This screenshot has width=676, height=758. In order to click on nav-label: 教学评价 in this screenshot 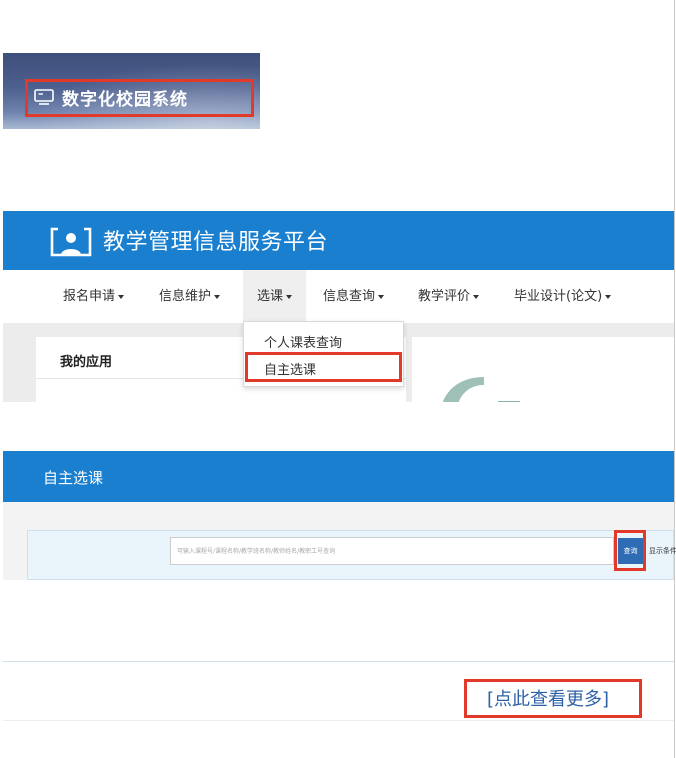, I will do `click(444, 296)`.